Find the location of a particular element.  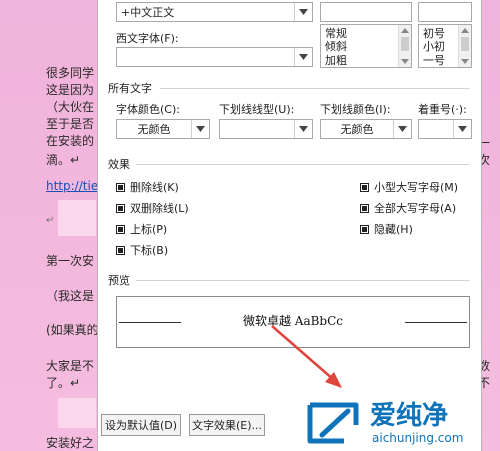

red-arrow-annotation is located at coordinates (306, 356).